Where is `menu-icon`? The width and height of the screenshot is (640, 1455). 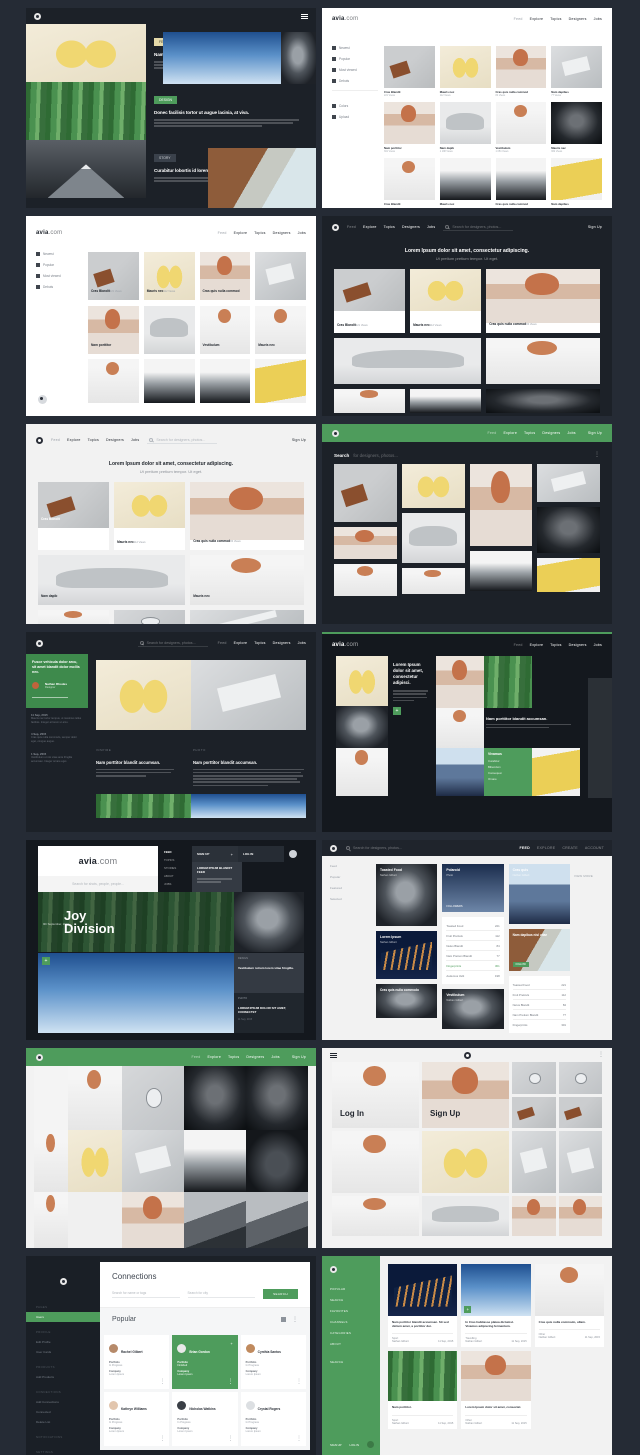
menu-icon is located at coordinates (333, 1055).